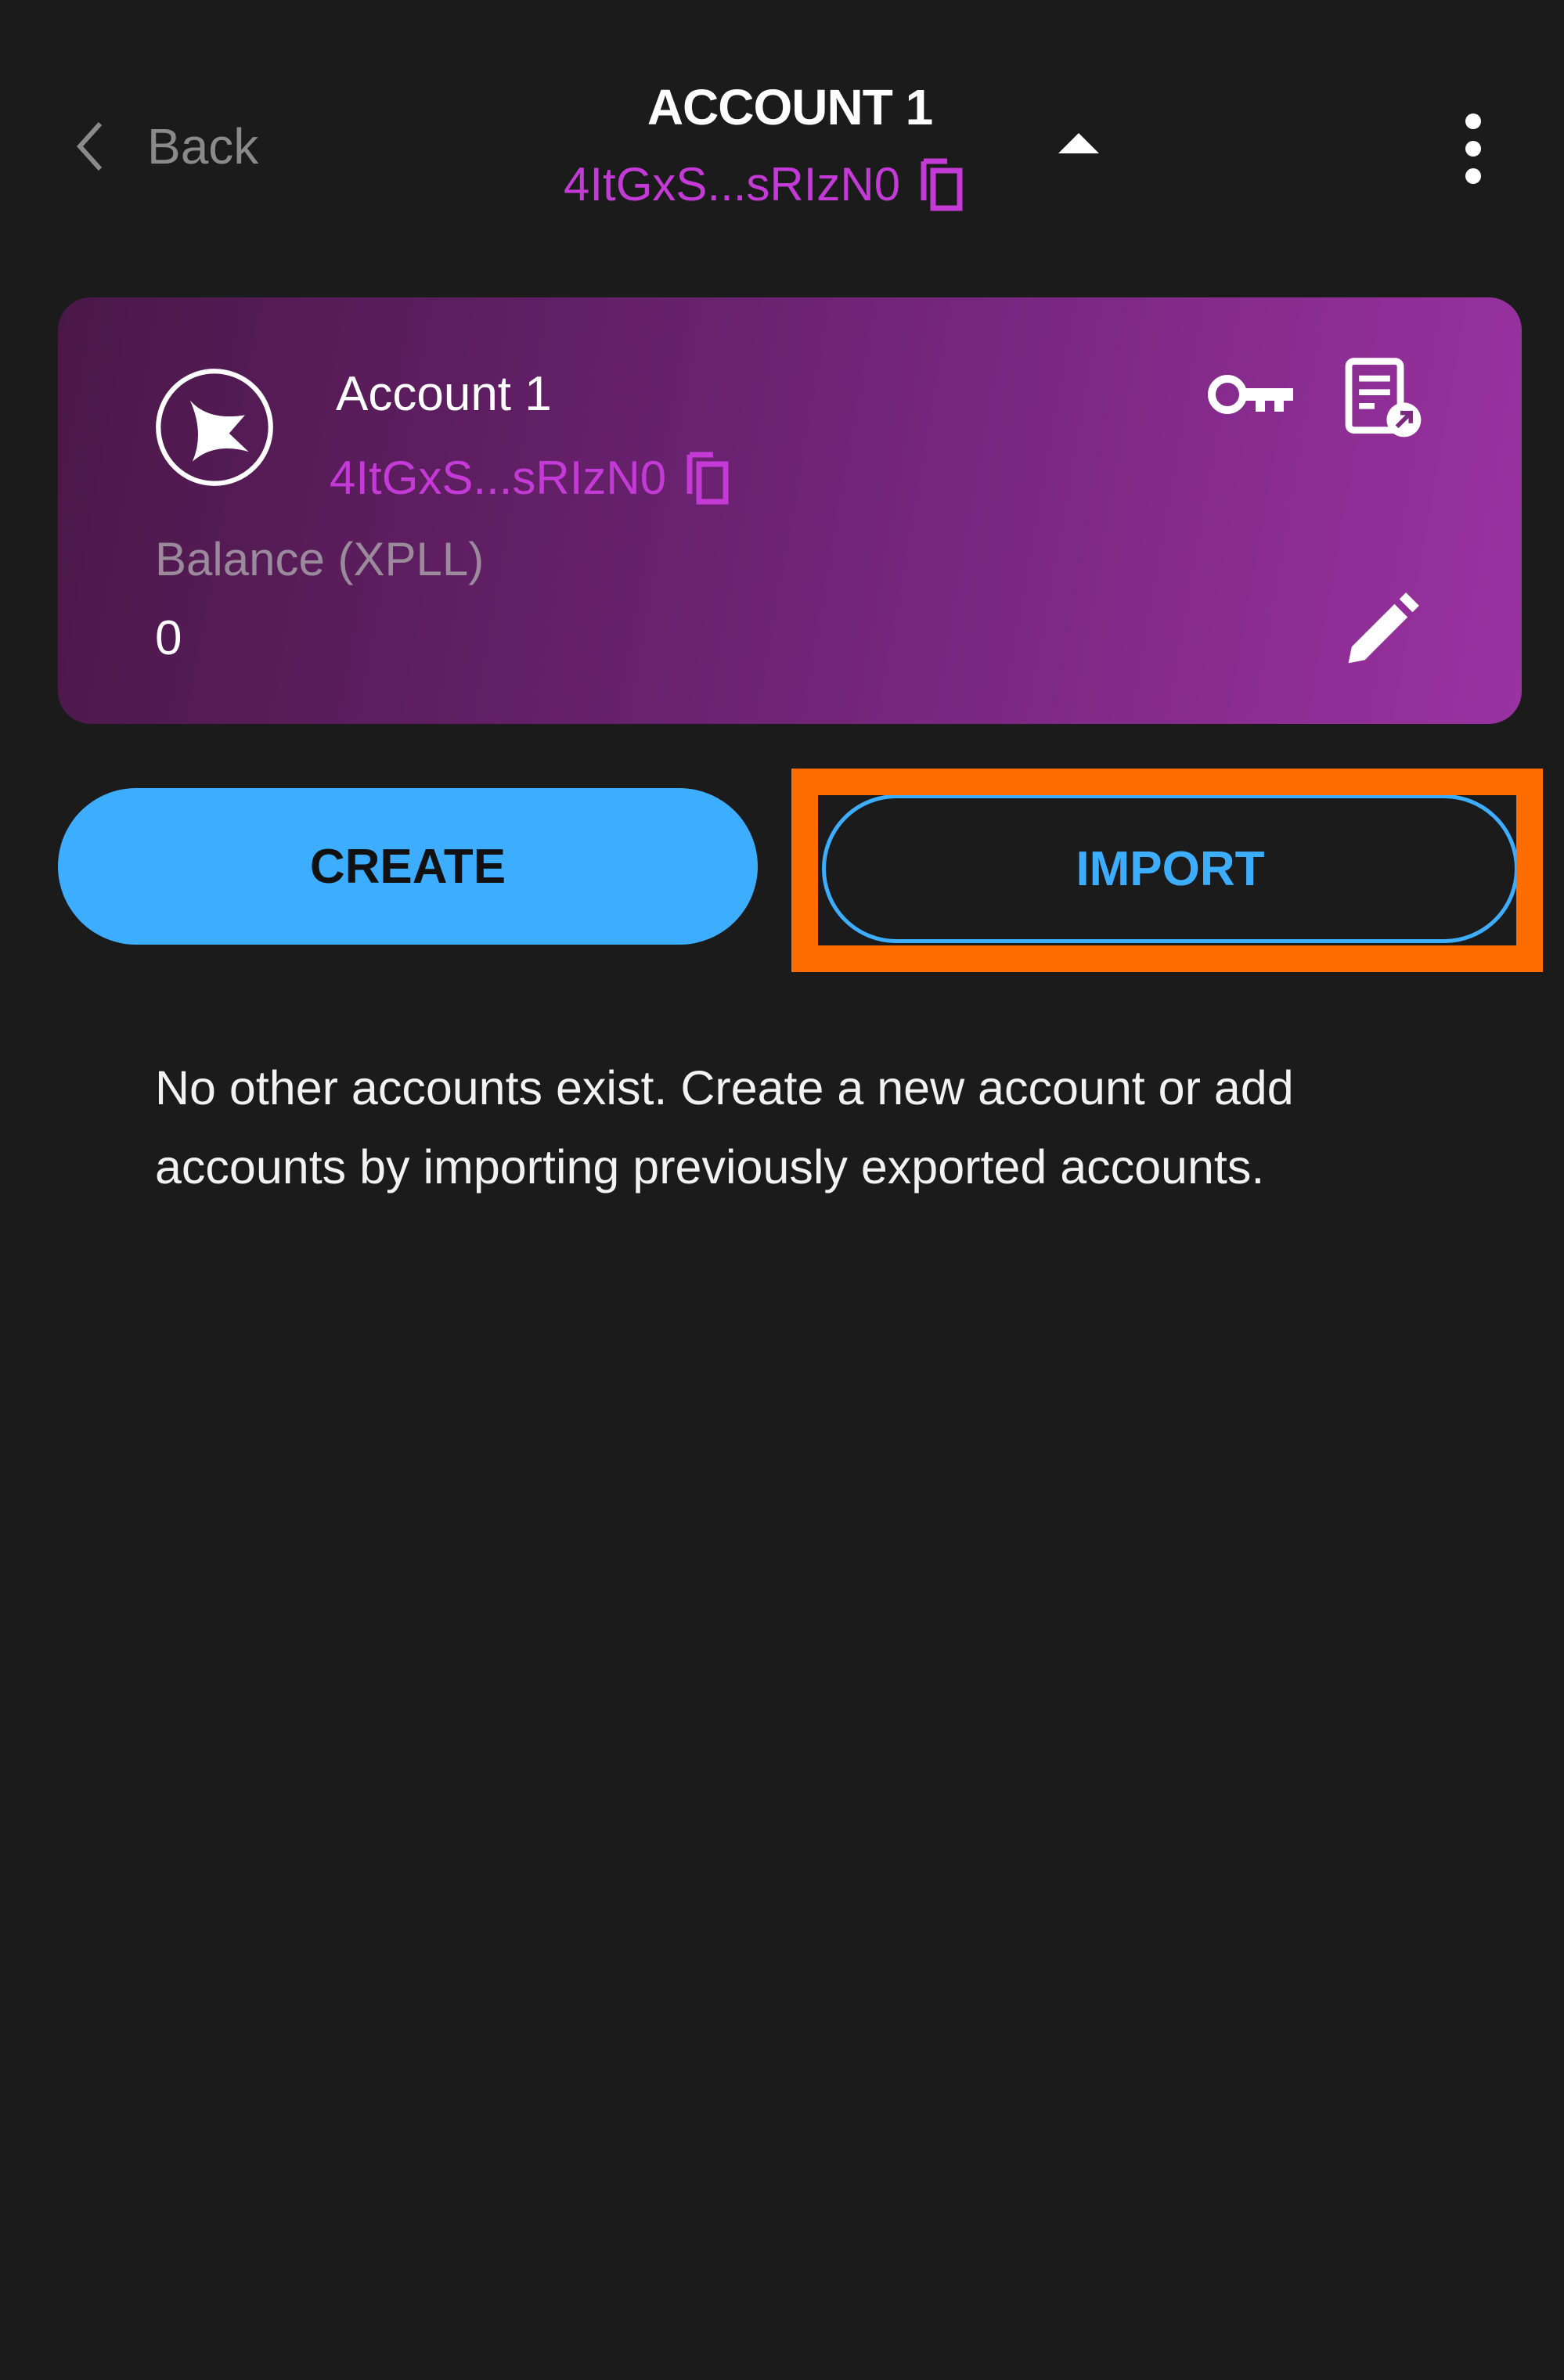 This screenshot has height=2380, width=1564. I want to click on import-account-button: IMPORT, so click(1170, 868).